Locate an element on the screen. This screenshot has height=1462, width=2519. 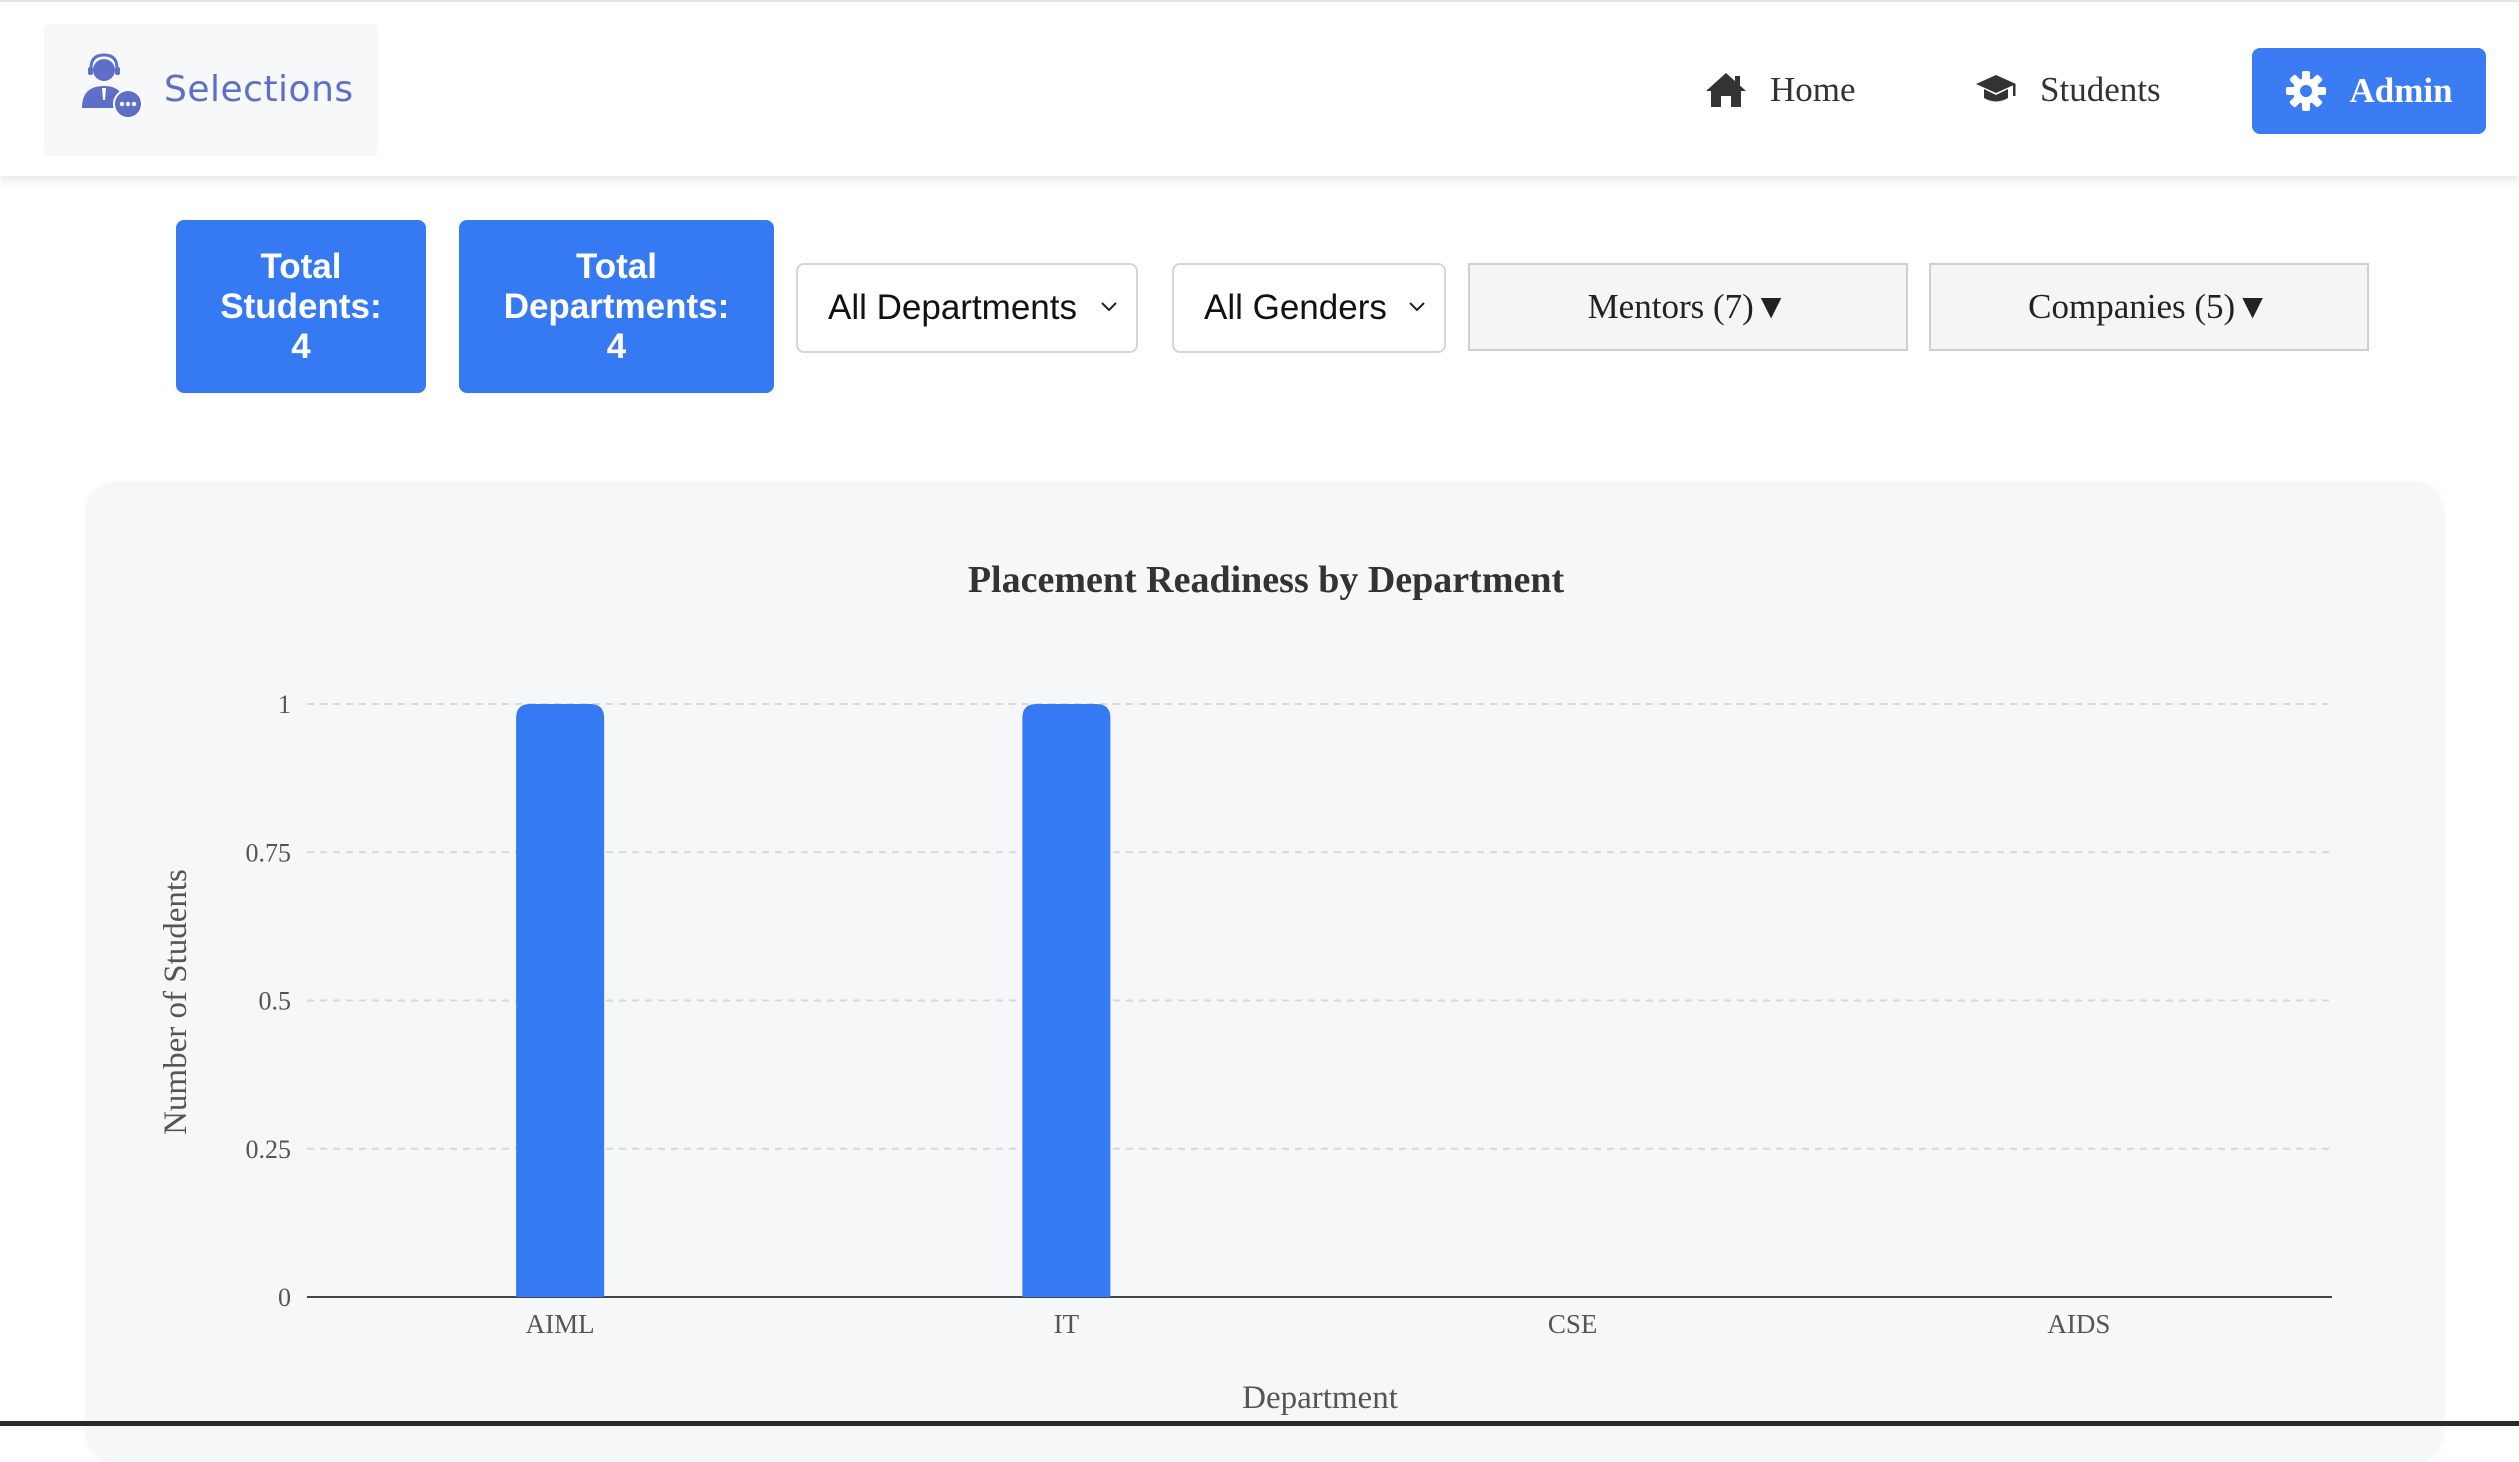
mentors-dropdown-label: Mentors (7)▼ is located at coordinates (1688, 306).